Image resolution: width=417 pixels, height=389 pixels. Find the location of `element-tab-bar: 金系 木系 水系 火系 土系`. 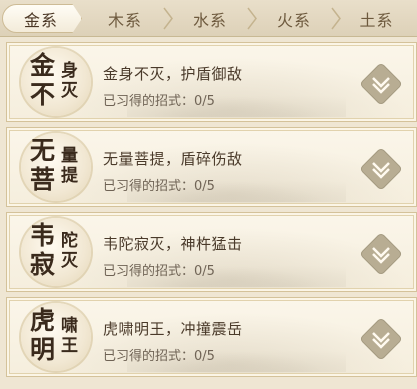

element-tab-bar: 金系 木系 水系 火系 土系 is located at coordinates (208, 18).